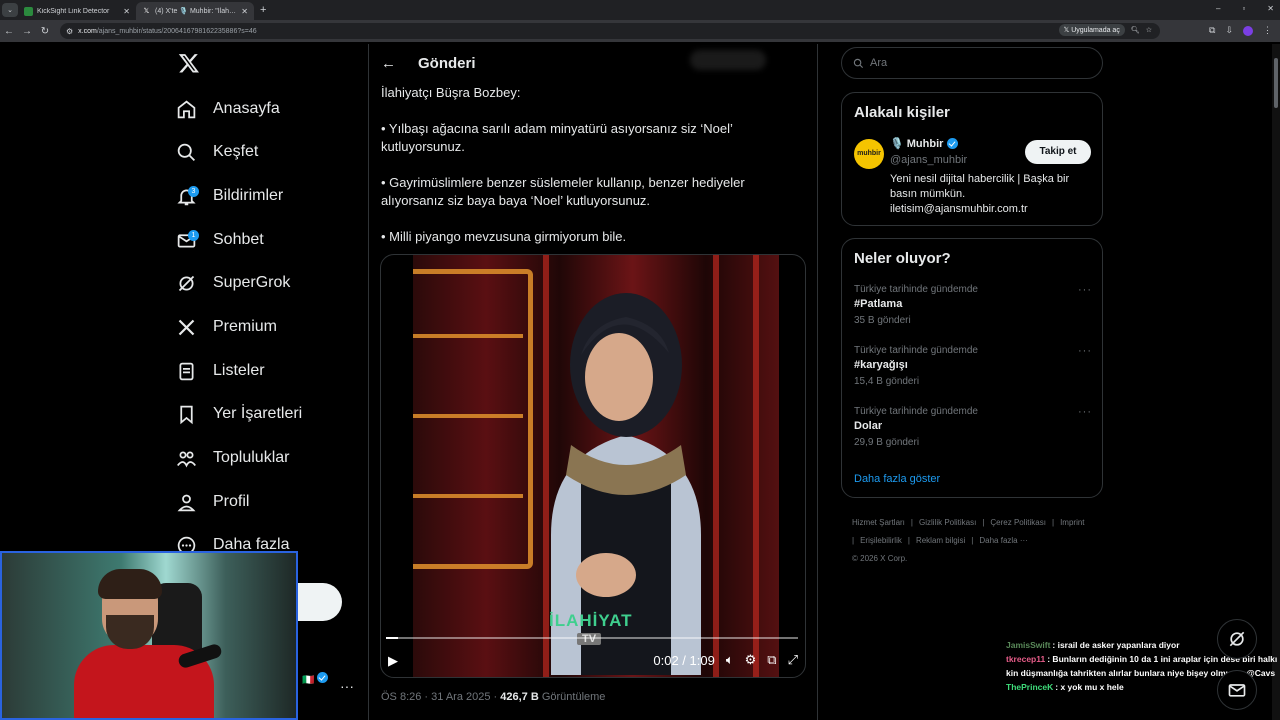 This screenshot has height=720, width=1280. I want to click on search-input: Ara, so click(972, 63).